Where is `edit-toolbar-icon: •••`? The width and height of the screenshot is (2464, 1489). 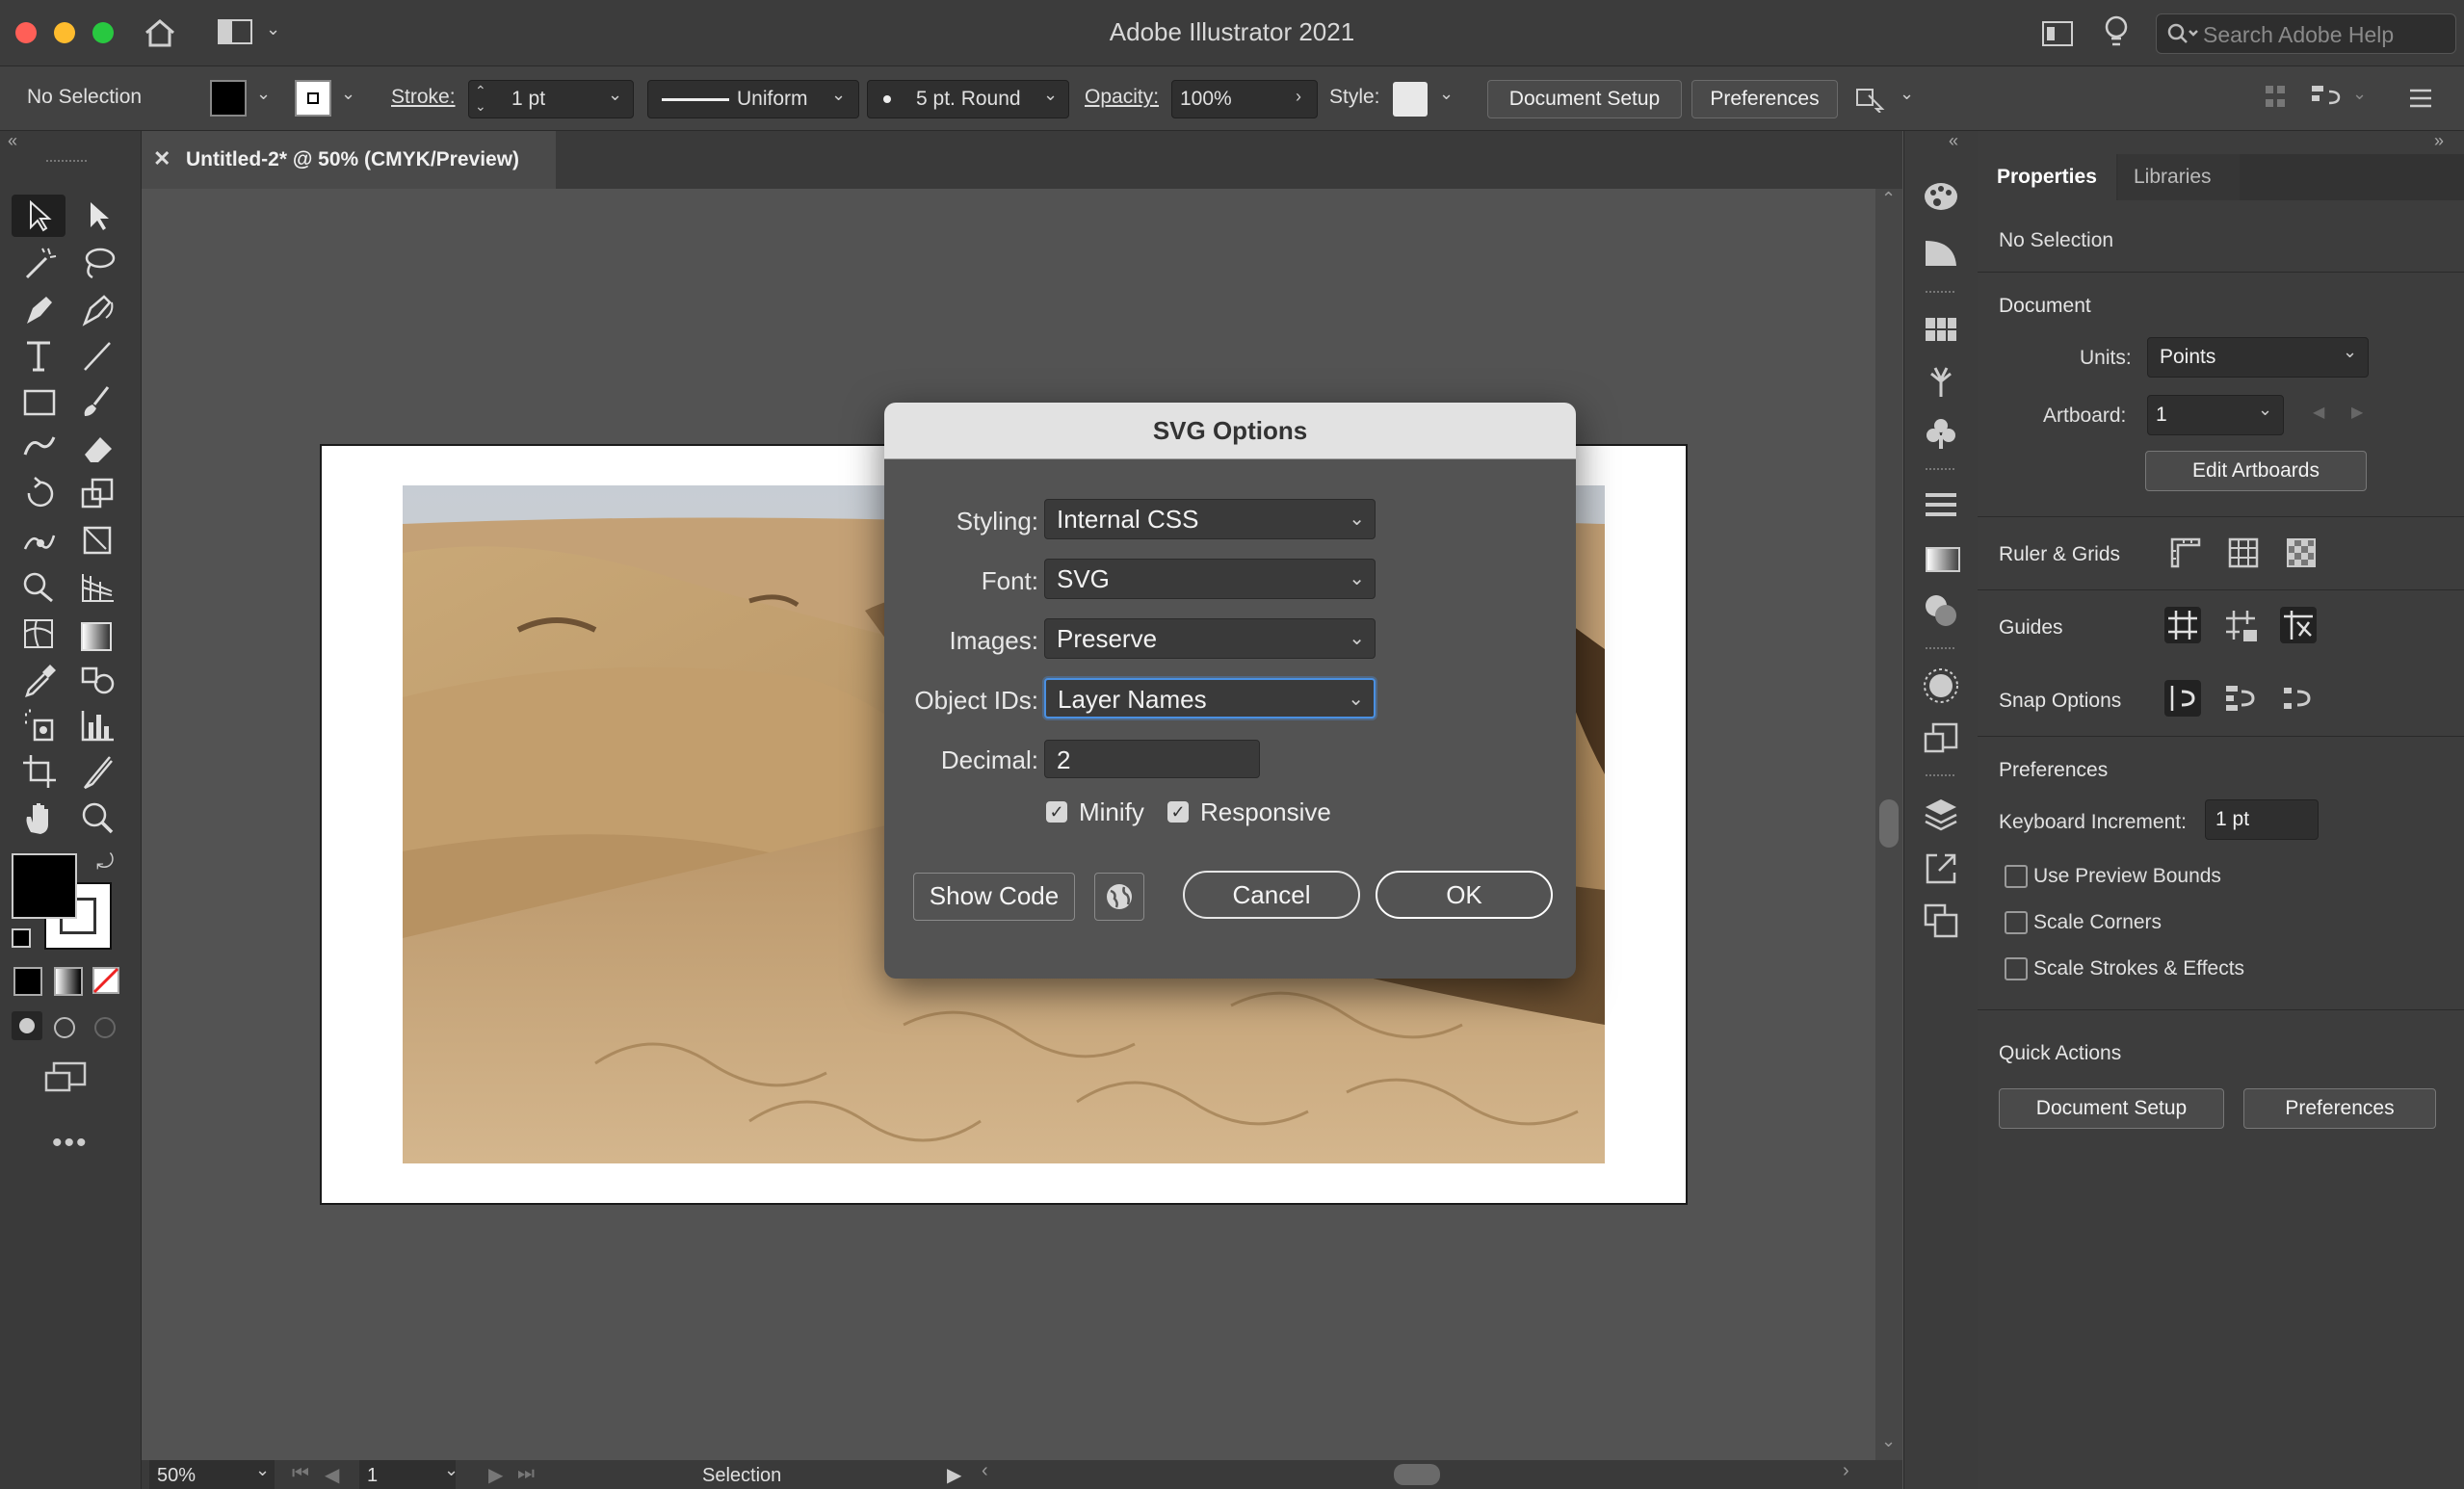
edit-toolbar-icon: ••• is located at coordinates (70, 1143).